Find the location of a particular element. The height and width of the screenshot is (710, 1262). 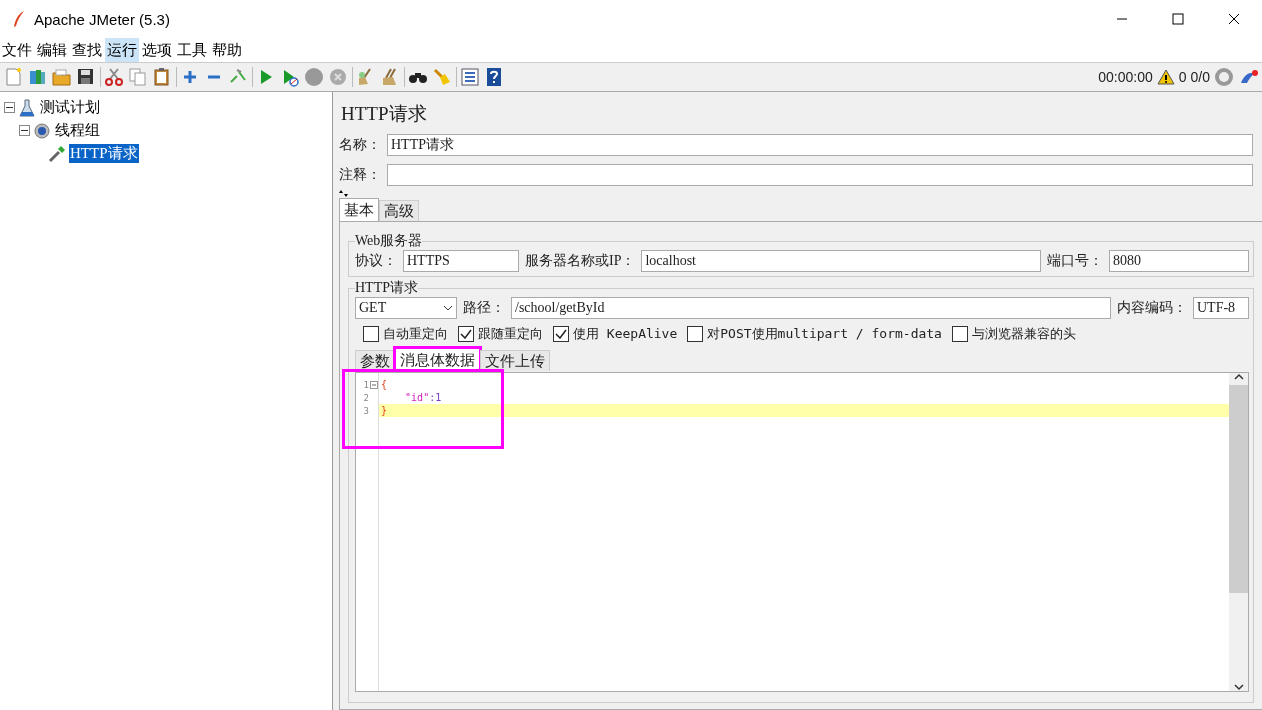

save-icon is located at coordinates (86, 77).